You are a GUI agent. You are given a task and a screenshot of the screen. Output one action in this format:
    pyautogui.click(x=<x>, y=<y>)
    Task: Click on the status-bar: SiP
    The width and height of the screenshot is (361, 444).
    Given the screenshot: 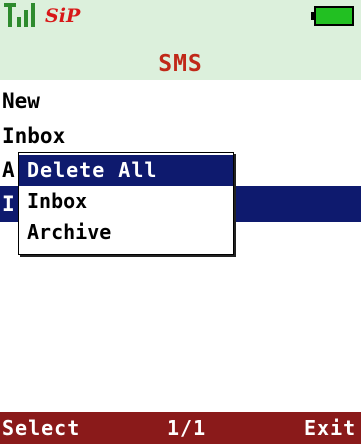 What is the action you would take?
    pyautogui.click(x=180, y=15)
    